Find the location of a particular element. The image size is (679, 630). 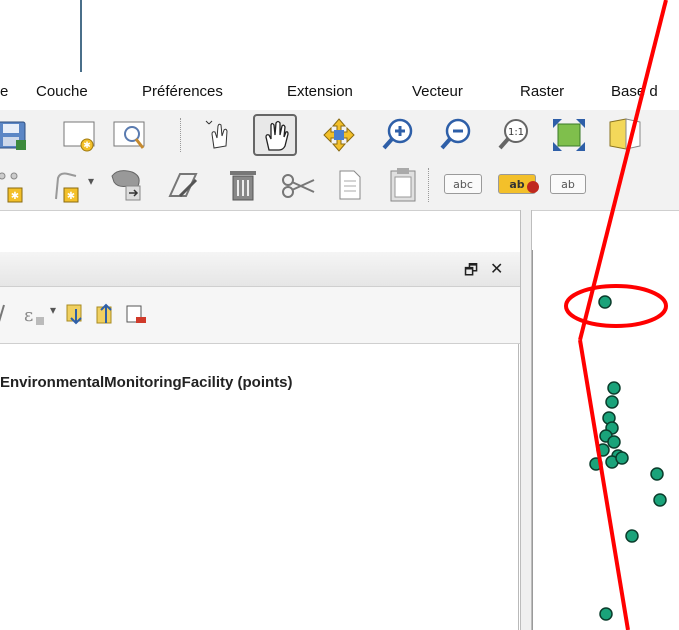

menu-item-edit: e is located at coordinates (4, 91).